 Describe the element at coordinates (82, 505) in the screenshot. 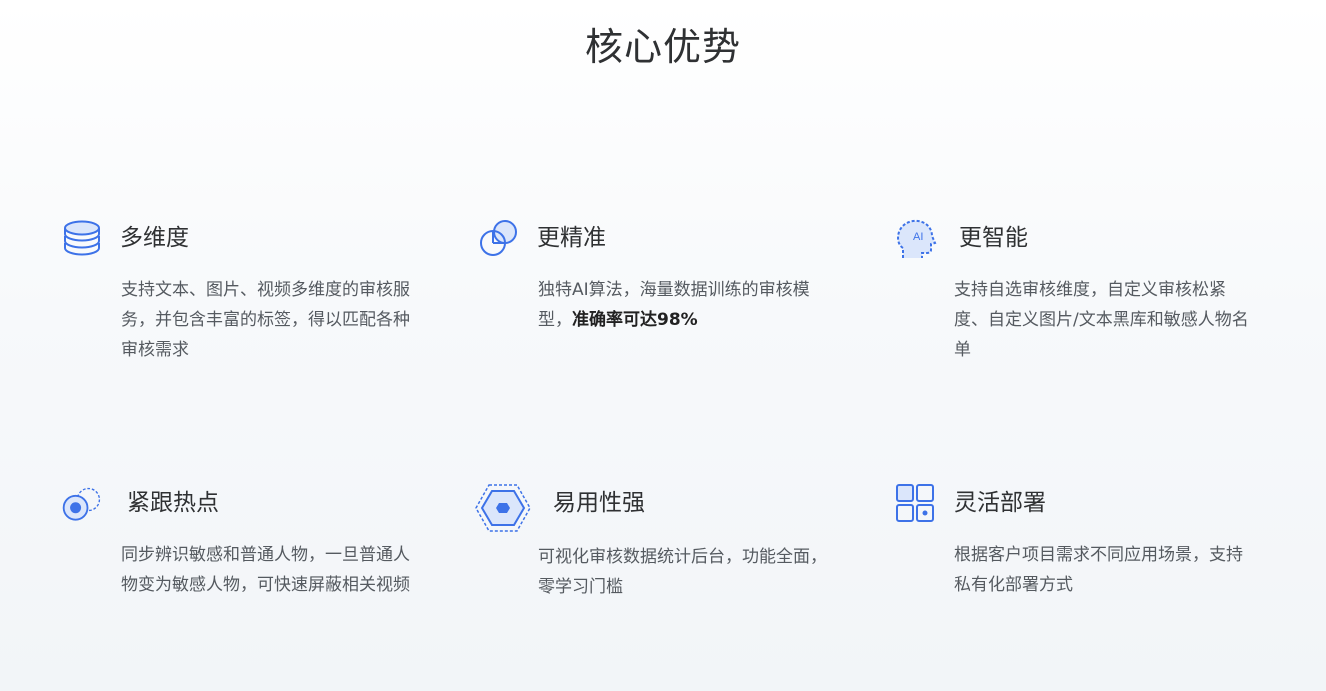

I see `target-dot-icon` at that location.